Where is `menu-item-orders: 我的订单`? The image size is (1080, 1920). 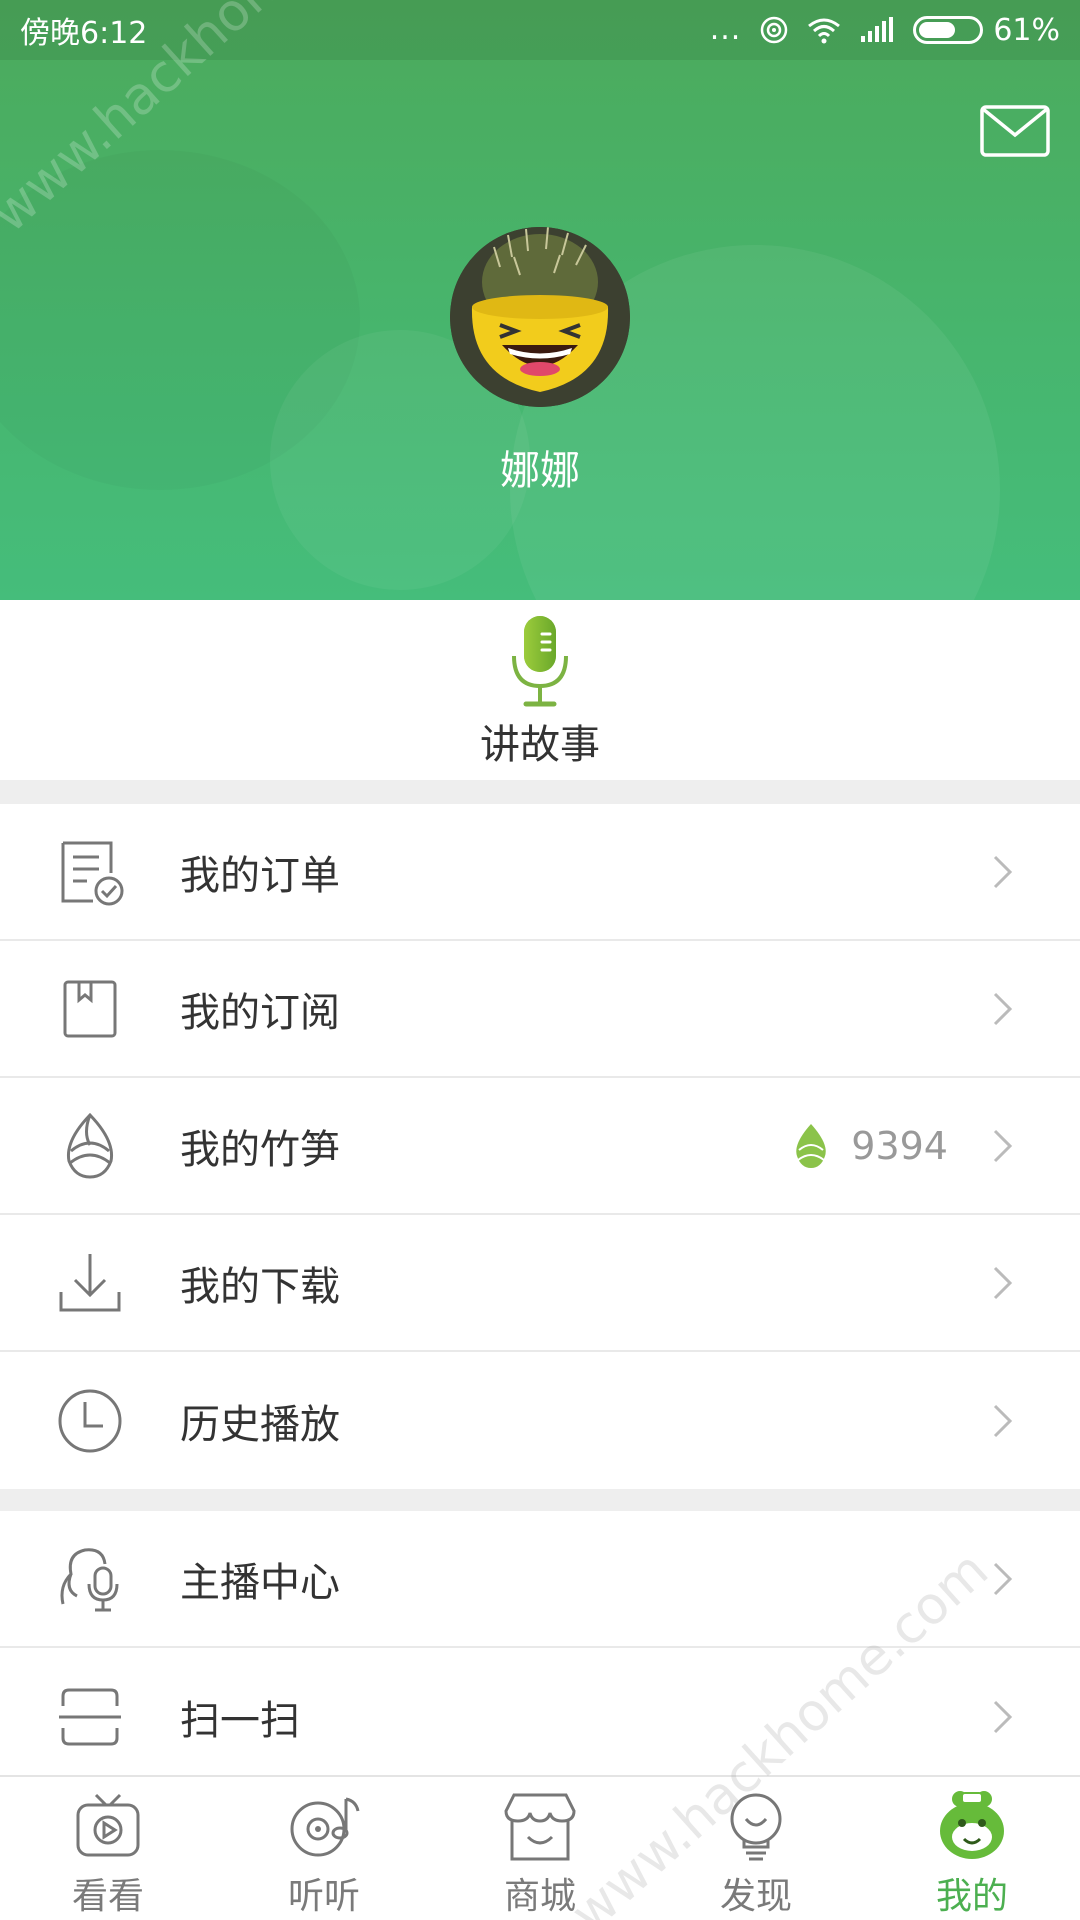
menu-item-orders: 我的订单 is located at coordinates (540, 872).